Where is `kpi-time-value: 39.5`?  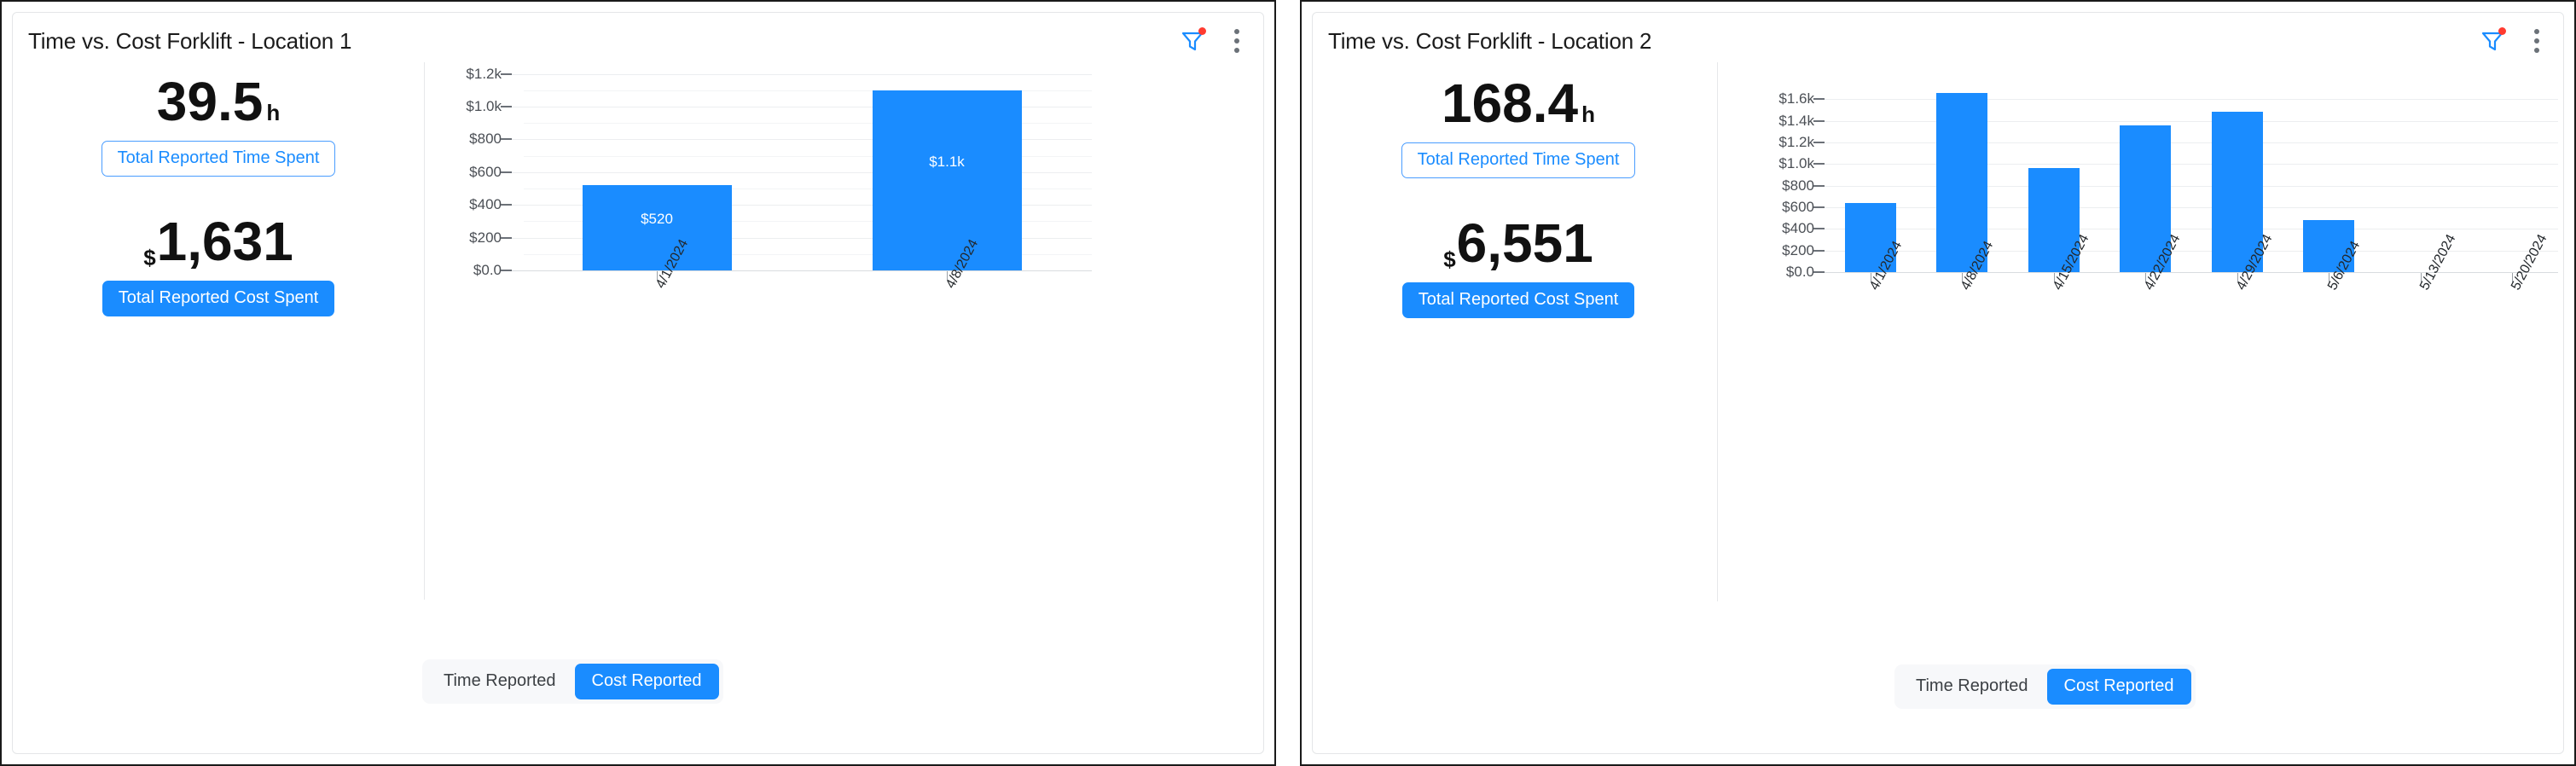 kpi-time-value: 39.5 is located at coordinates (210, 101).